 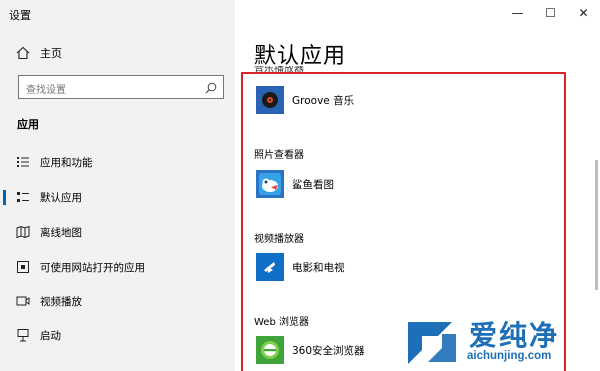 I want to click on app-name: Groove 音乐, so click(x=323, y=100).